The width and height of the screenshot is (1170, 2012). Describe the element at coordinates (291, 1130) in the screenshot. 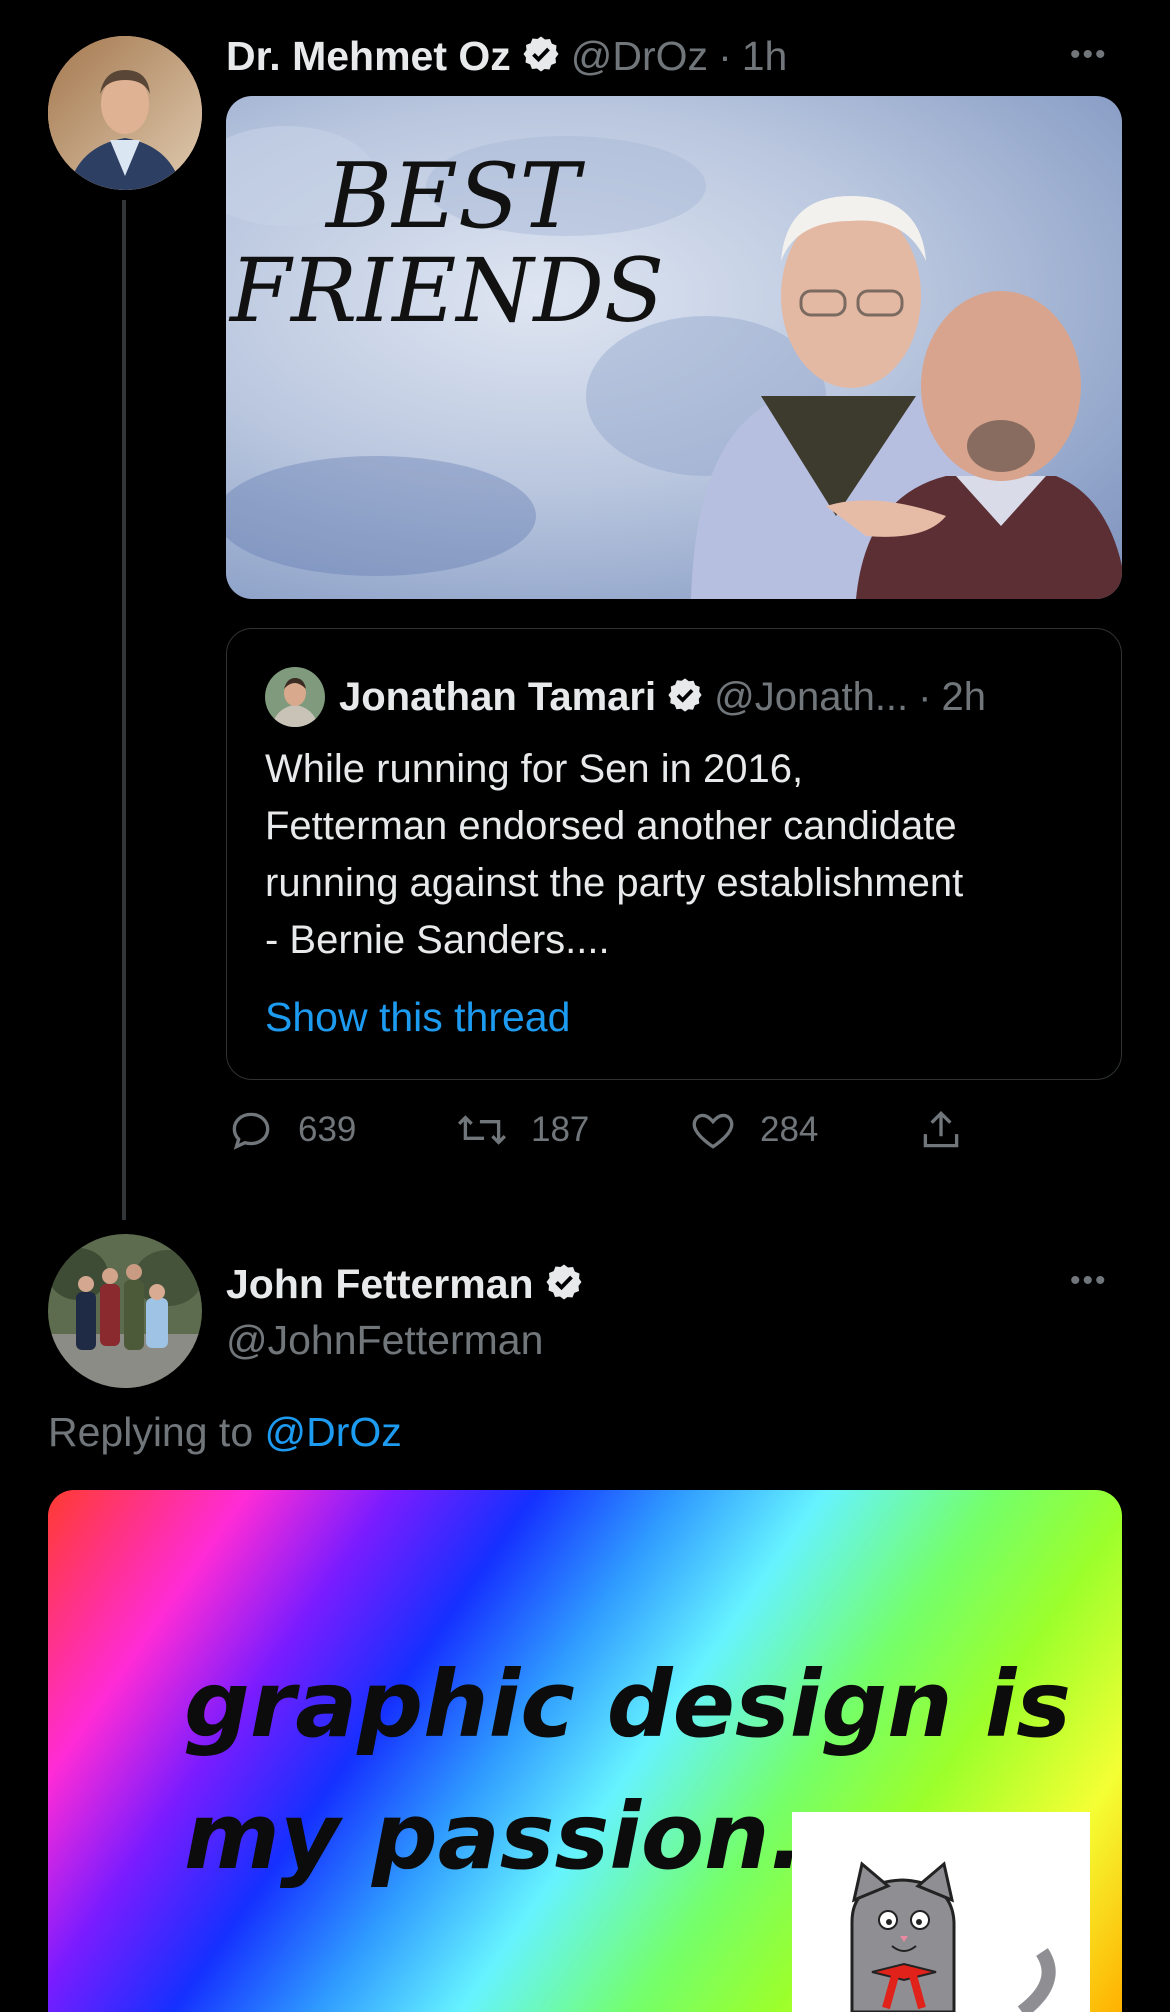

I see `reply-action: 639` at that location.